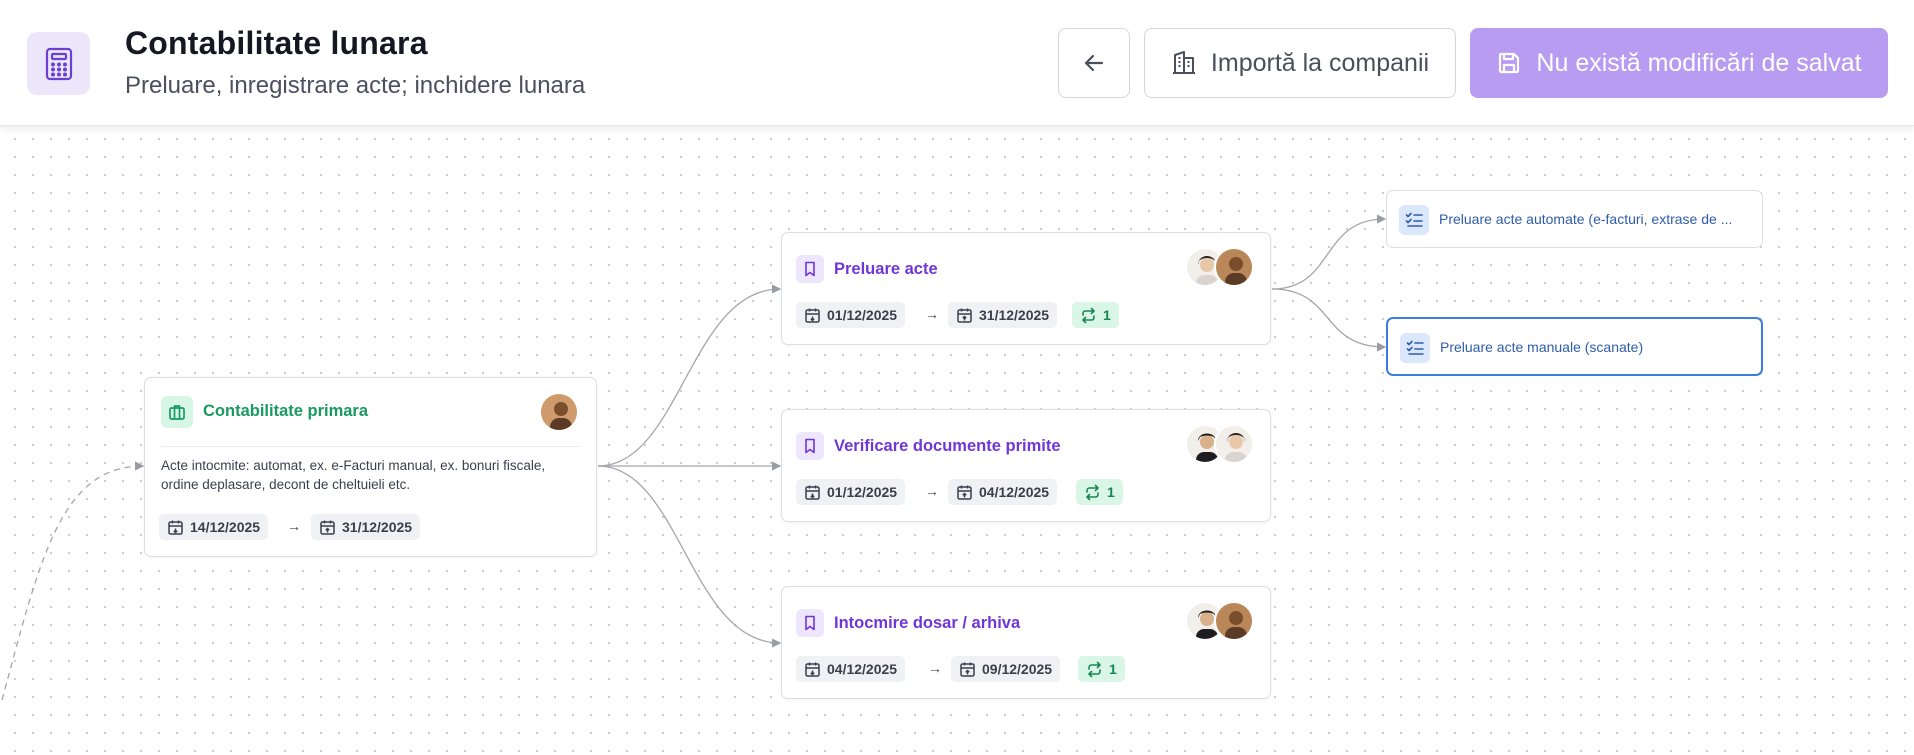 The width and height of the screenshot is (1914, 755). I want to click on import-to-companies-button: Importă la companii, so click(1300, 63).